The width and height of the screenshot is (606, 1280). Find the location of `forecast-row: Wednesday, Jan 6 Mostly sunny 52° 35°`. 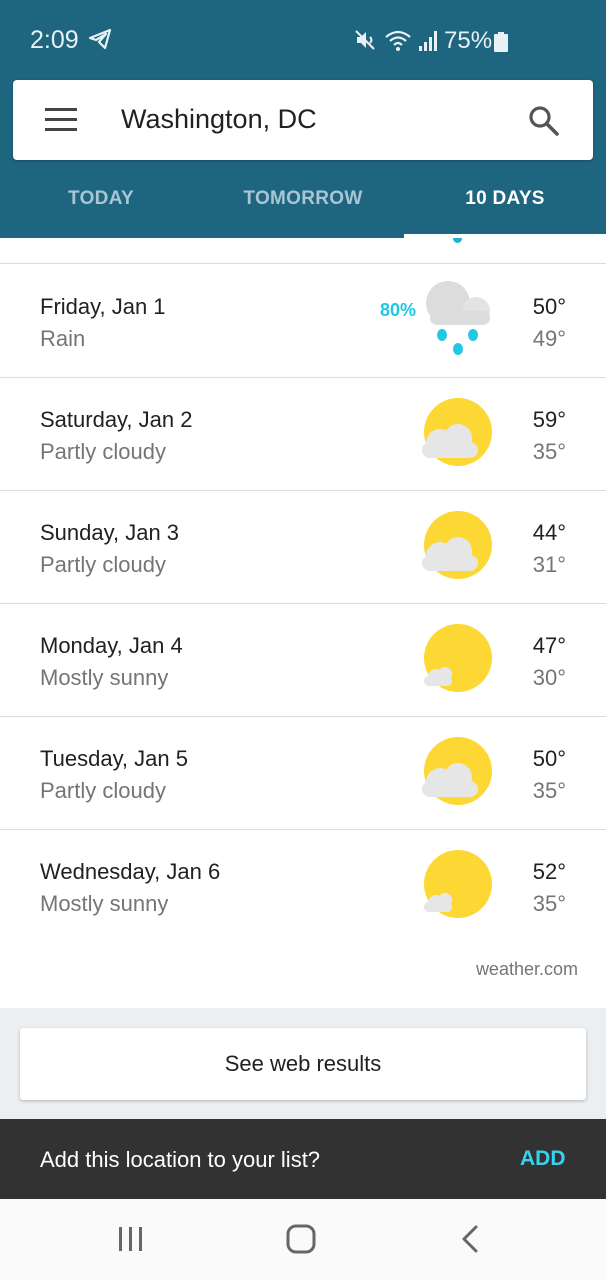

forecast-row: Wednesday, Jan 6 Mostly sunny 52° 35° is located at coordinates (303, 886).